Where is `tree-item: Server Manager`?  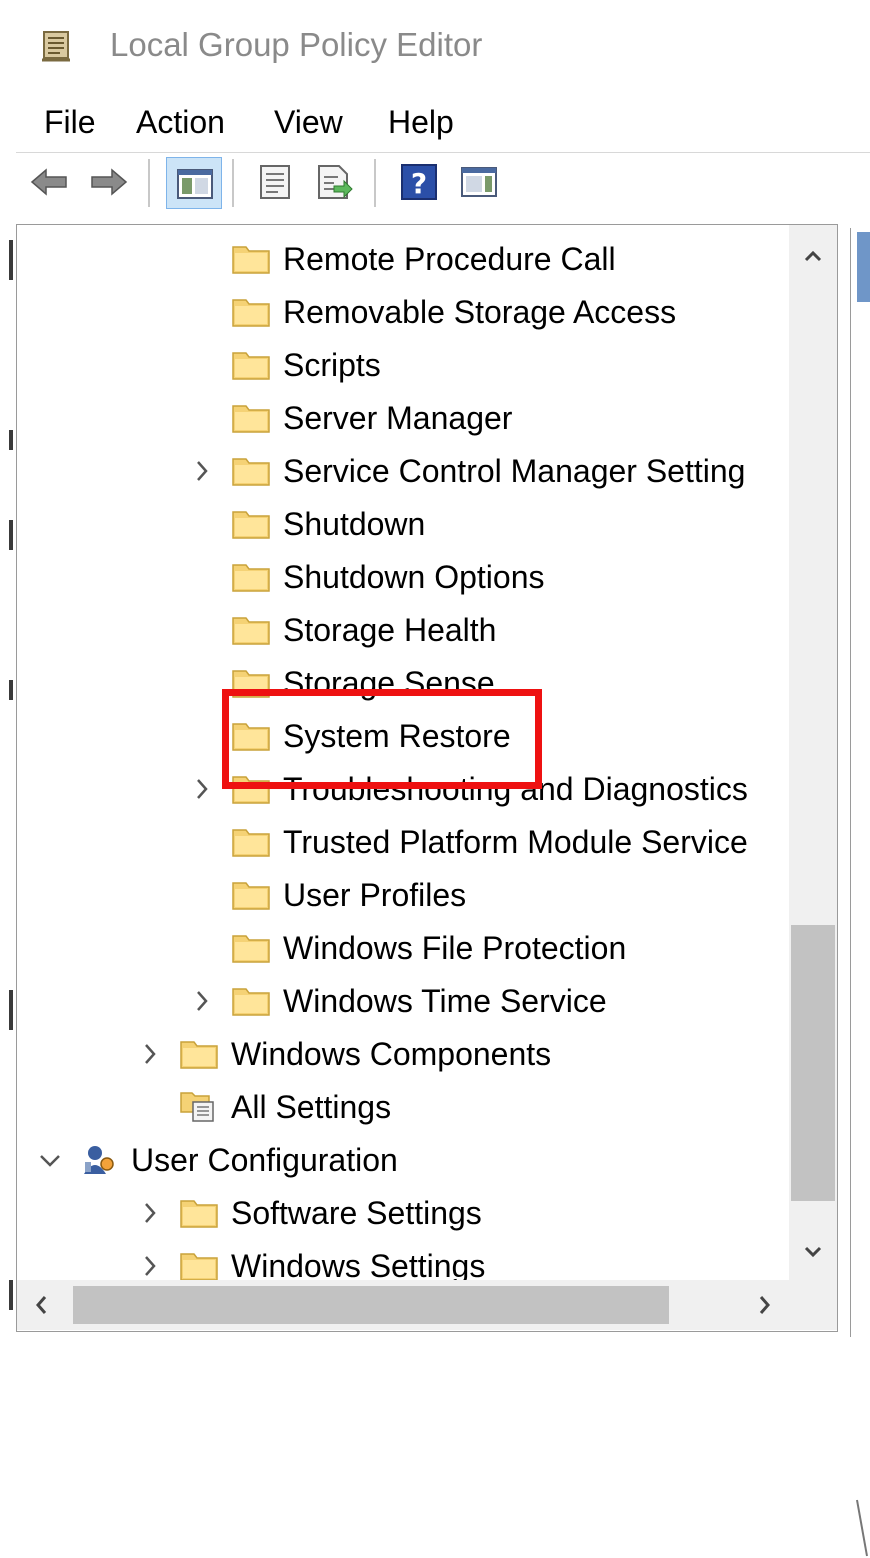 tree-item: Server Manager is located at coordinates (403, 419).